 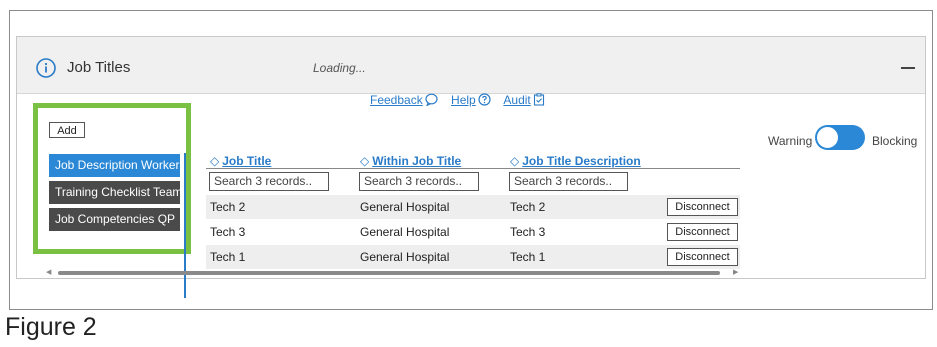 What do you see at coordinates (240, 161) in the screenshot?
I see `column-header-job-title: ◇ Job Title` at bounding box center [240, 161].